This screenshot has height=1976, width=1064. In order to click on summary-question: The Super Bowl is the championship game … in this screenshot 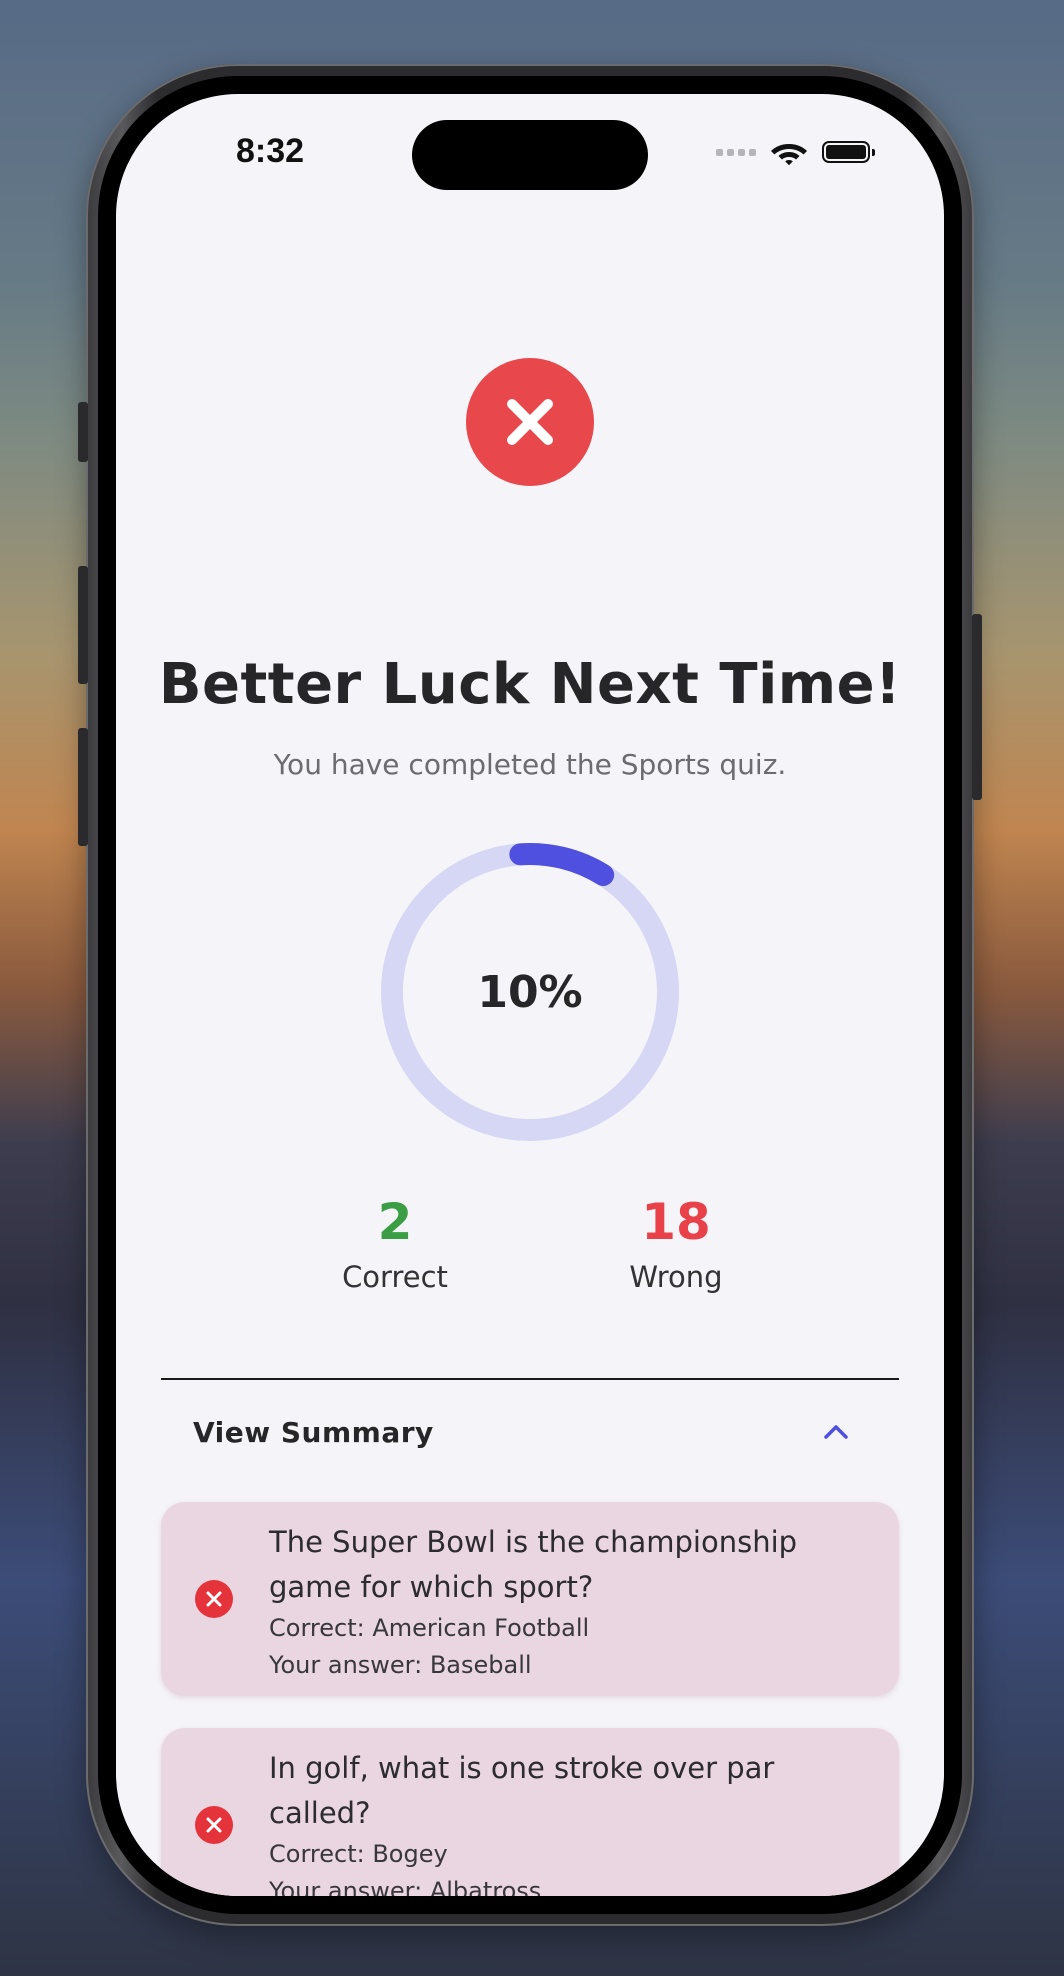, I will do `click(533, 1564)`.